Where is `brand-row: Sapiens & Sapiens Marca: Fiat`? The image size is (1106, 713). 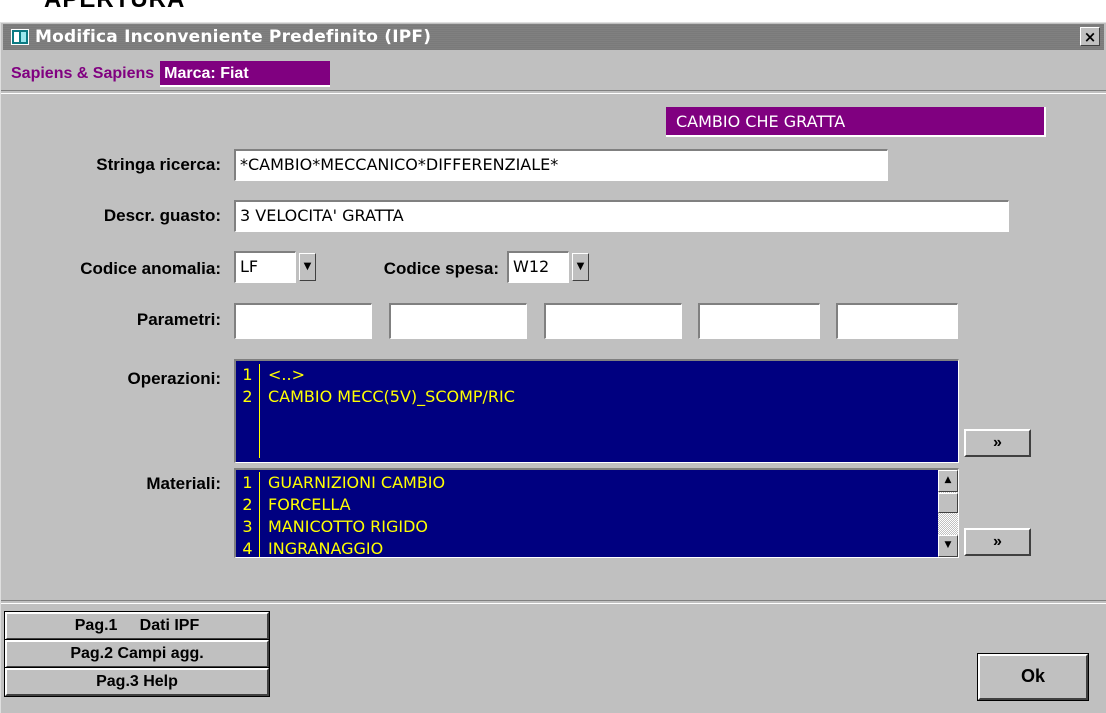
brand-row: Sapiens & Sapiens Marca: Fiat is located at coordinates (171, 74).